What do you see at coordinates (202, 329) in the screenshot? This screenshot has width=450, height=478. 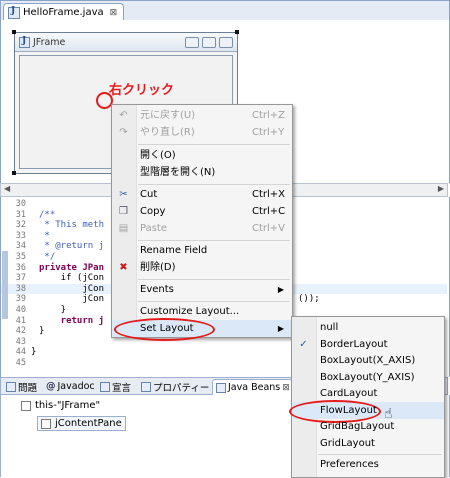 I see `menu-item-set-layout: Set Layout ▶` at bounding box center [202, 329].